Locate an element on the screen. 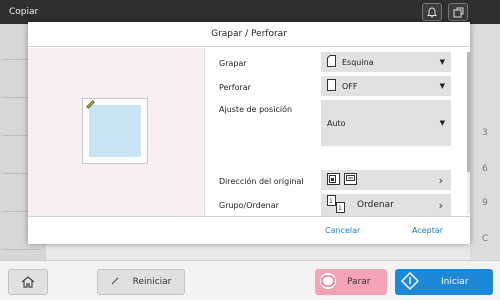 This screenshot has height=300, width=500. blank-page-icon is located at coordinates (331, 86).